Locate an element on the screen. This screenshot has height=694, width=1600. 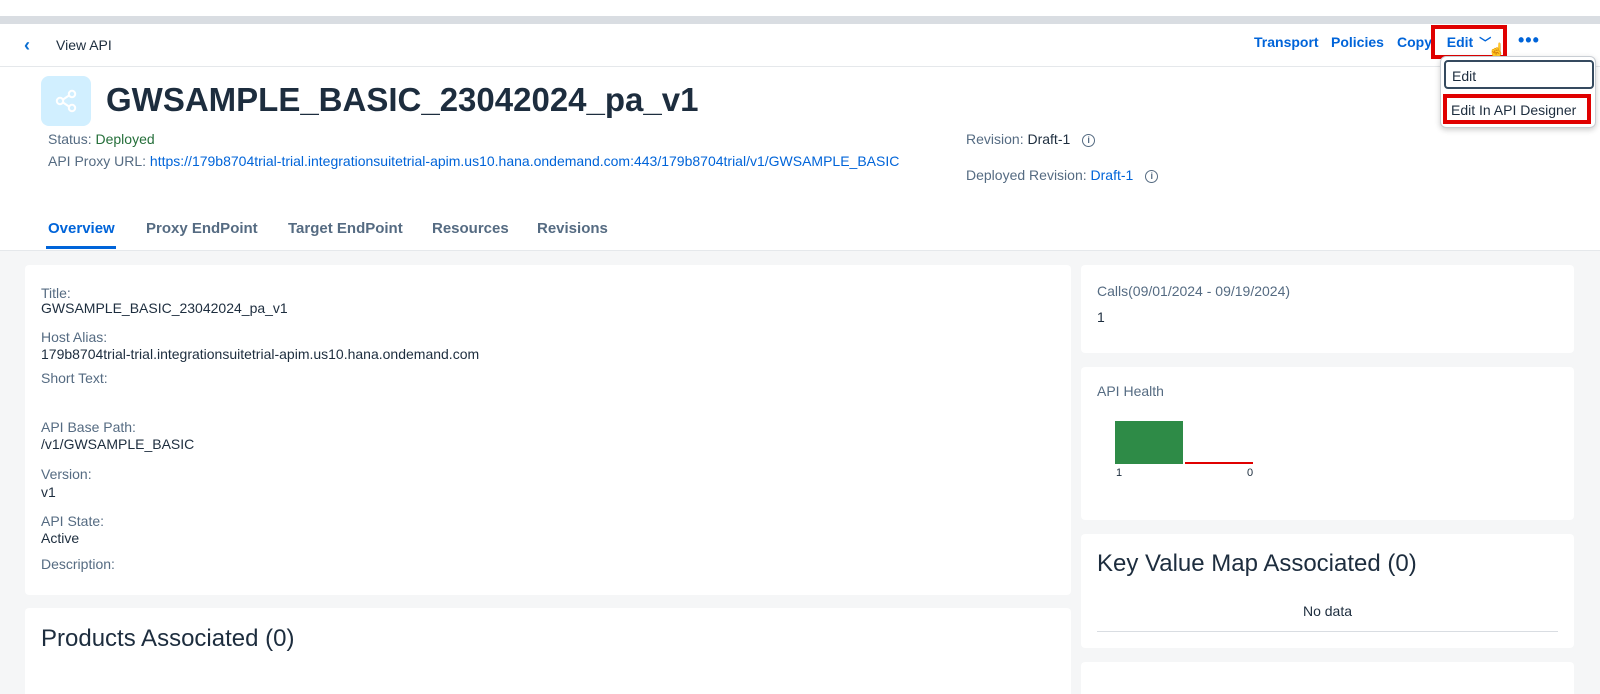
deployed-revision-row: Deployed Revision: Draft-1 i is located at coordinates (1062, 175).